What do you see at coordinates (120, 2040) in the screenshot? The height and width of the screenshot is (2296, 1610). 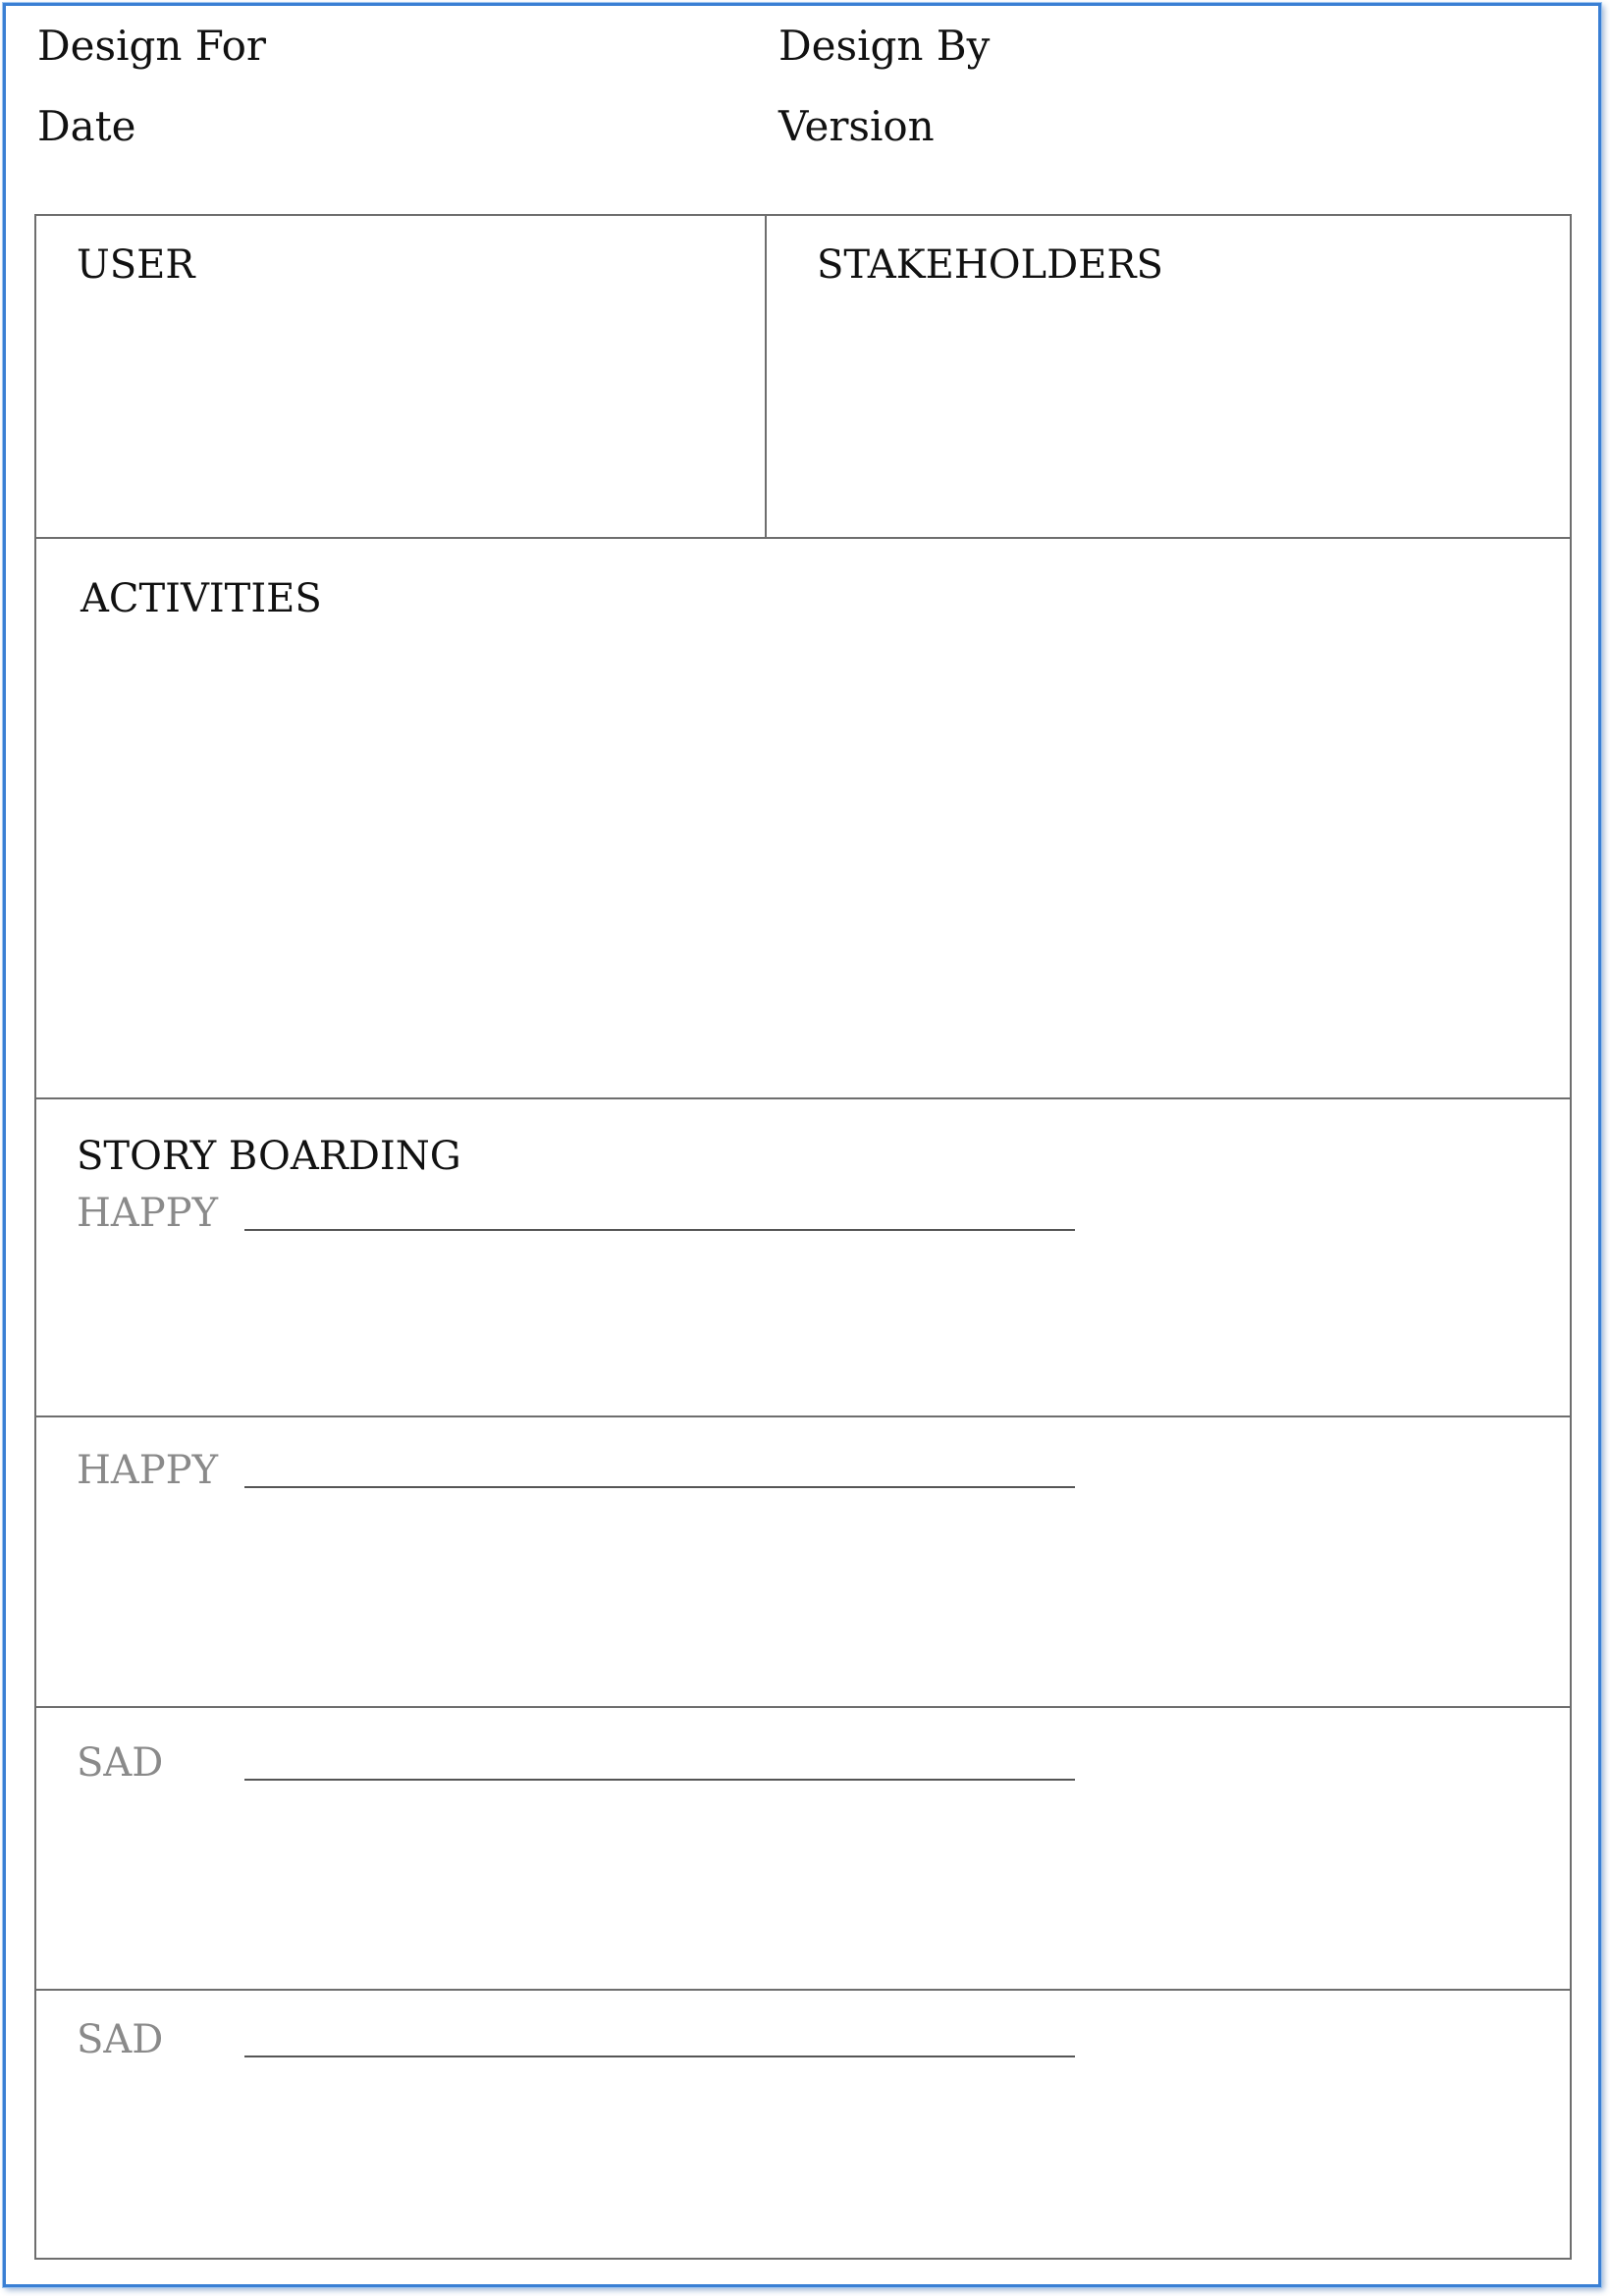 I see `storyboard-row-4-label: SAD` at bounding box center [120, 2040].